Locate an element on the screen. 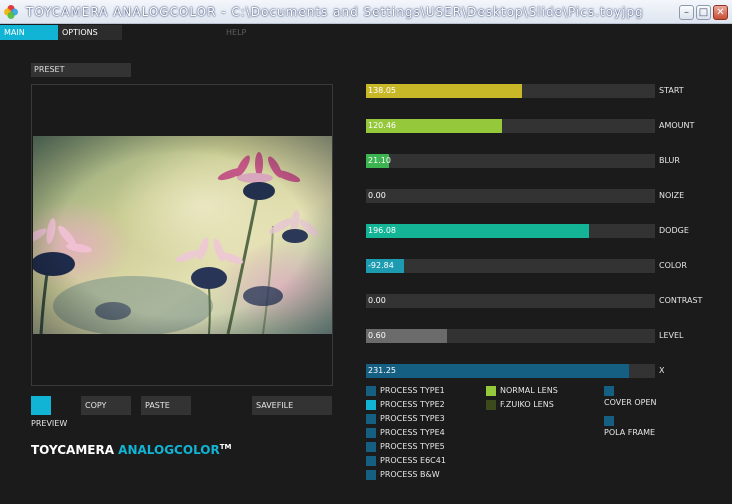  slider-level: 0.60 is located at coordinates (510, 336).